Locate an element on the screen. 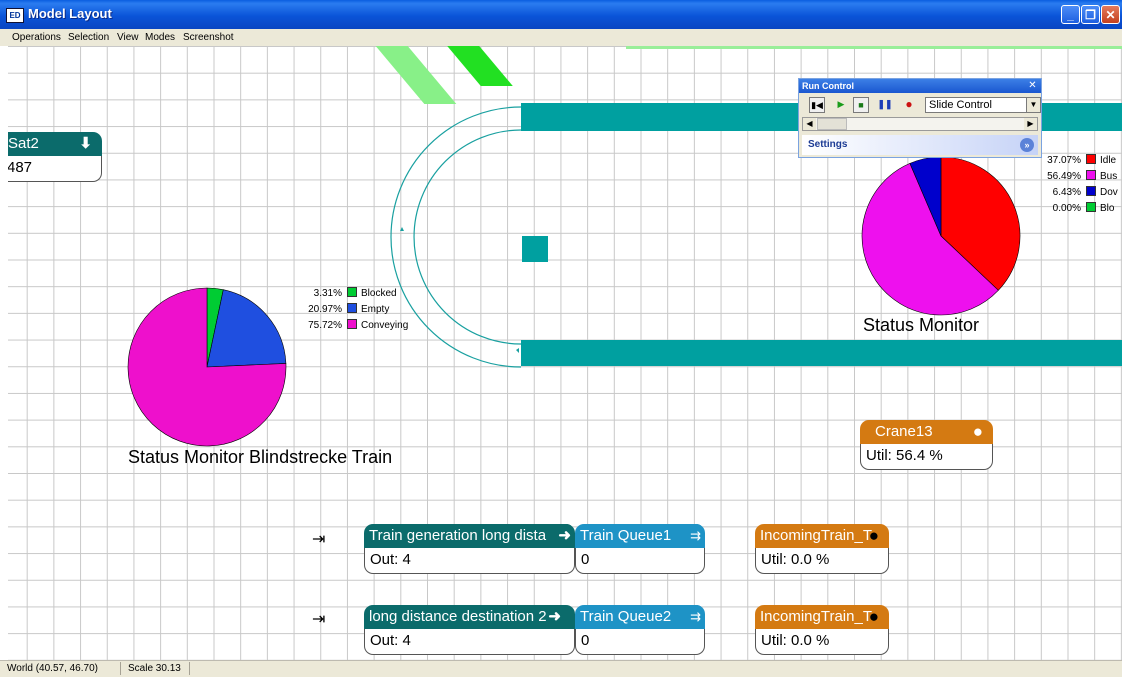 The height and width of the screenshot is (677, 1122). world-coordinates: World (40.57, 46.70) is located at coordinates (52, 668).